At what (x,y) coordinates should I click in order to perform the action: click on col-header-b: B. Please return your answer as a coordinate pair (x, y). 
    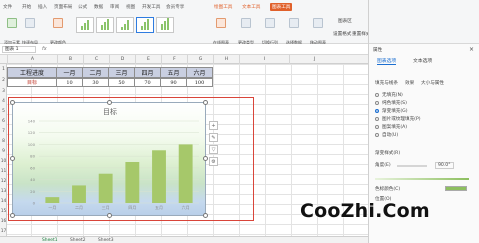
    Looking at the image, I should click on (70, 59).